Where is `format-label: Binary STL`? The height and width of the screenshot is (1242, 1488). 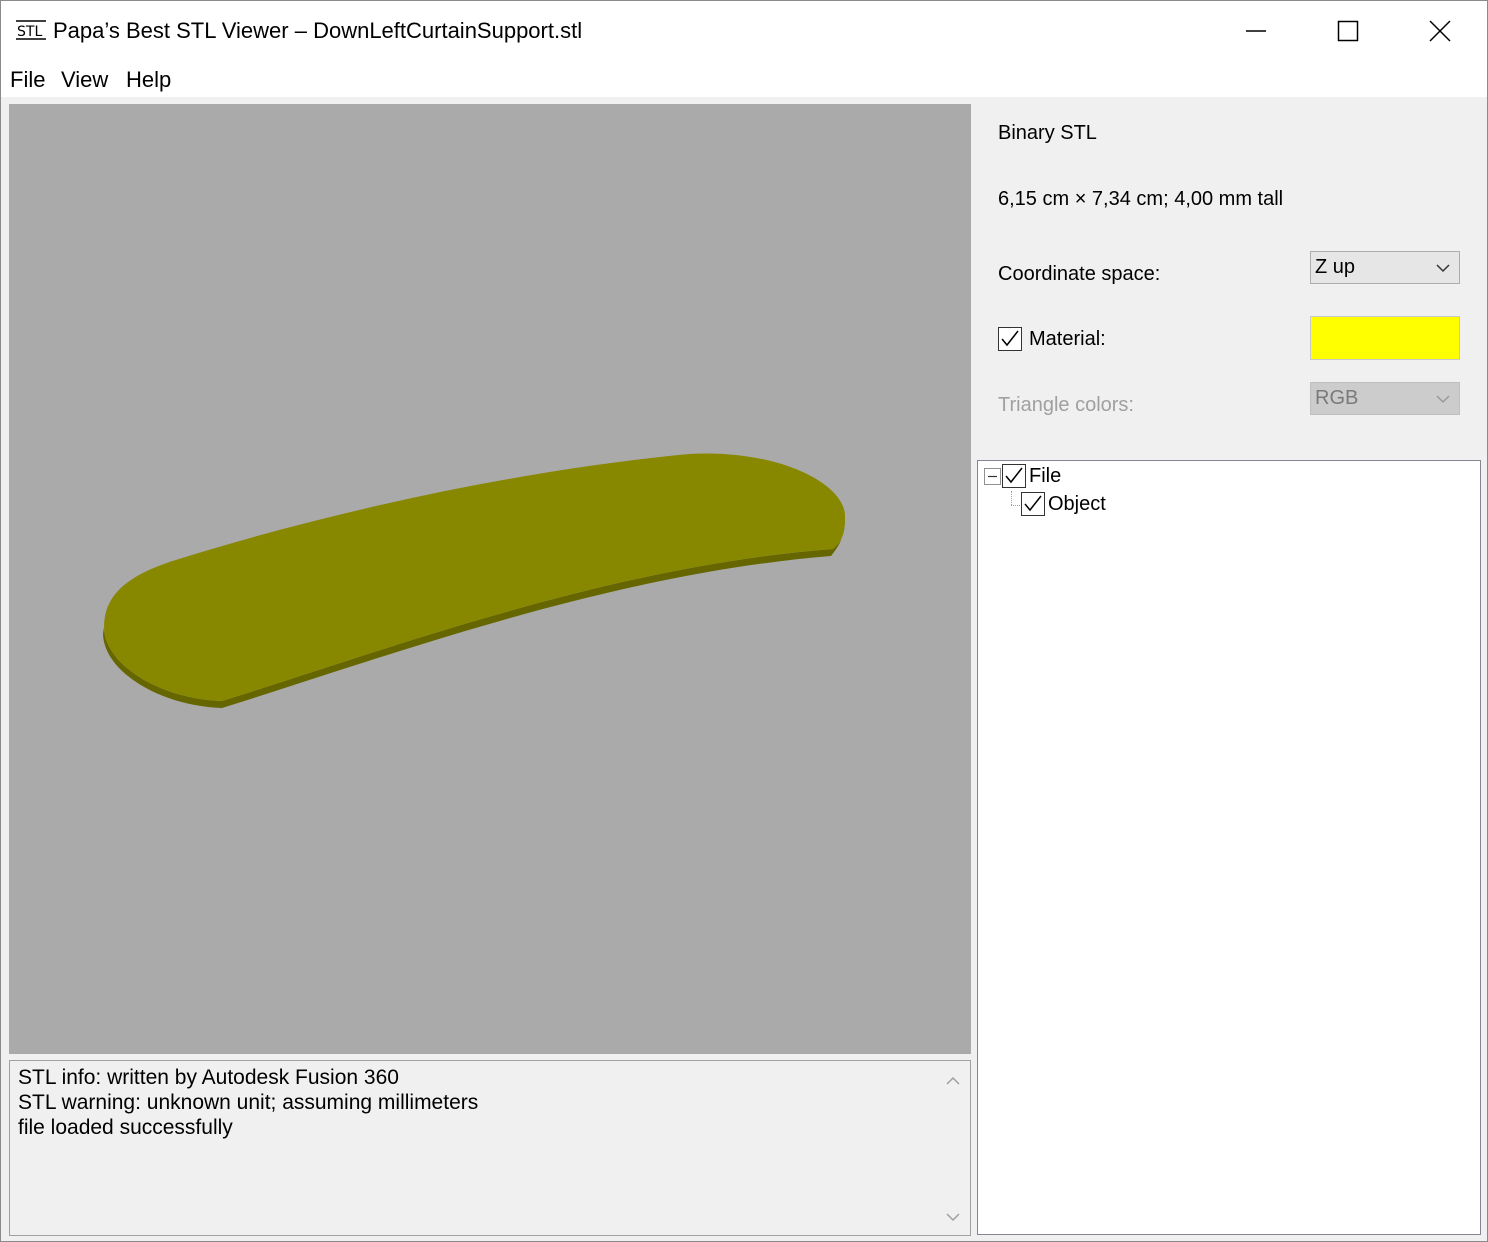 format-label: Binary STL is located at coordinates (1047, 133).